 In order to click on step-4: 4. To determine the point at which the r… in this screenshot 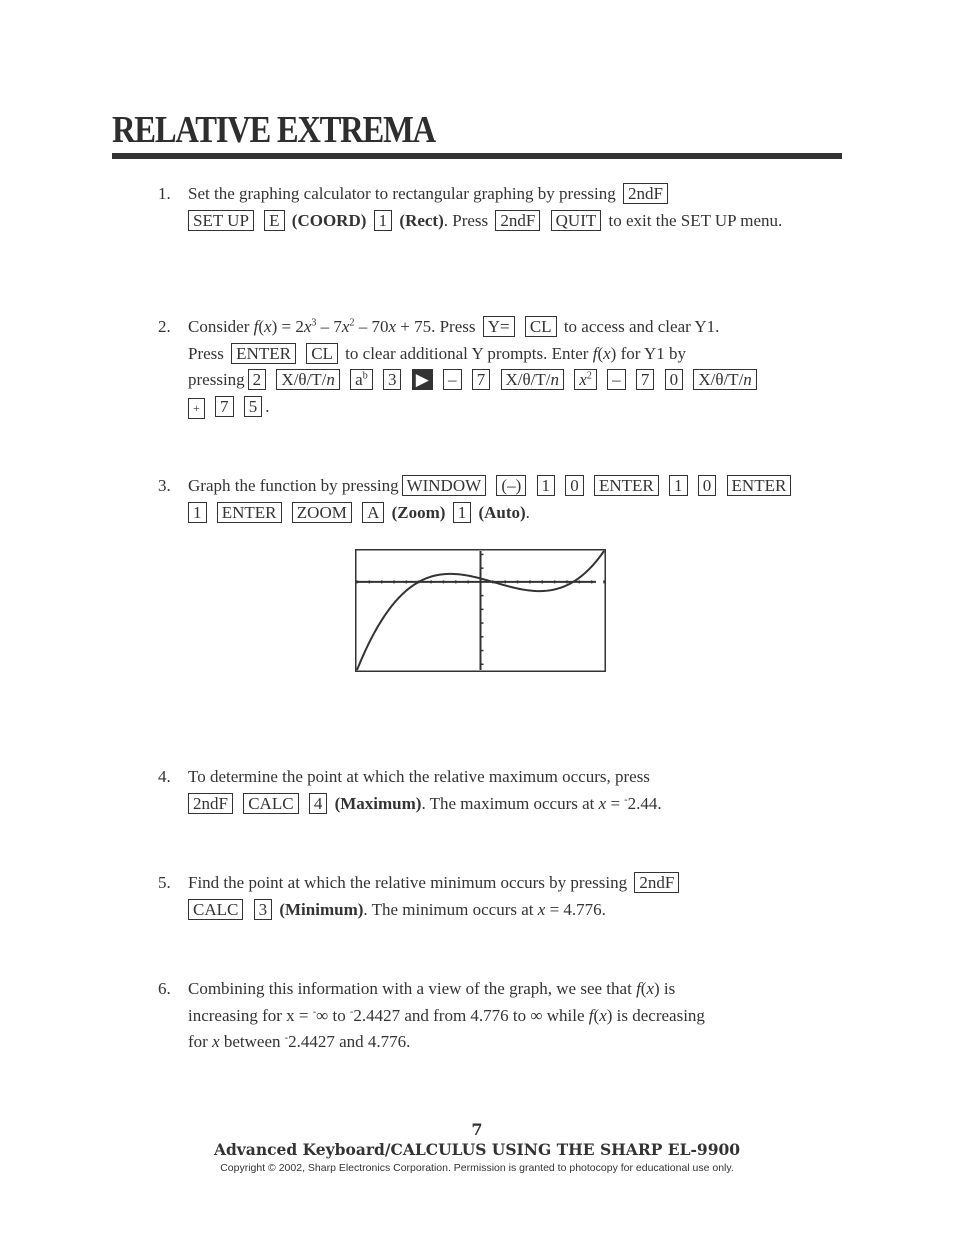, I will do `click(483, 790)`.